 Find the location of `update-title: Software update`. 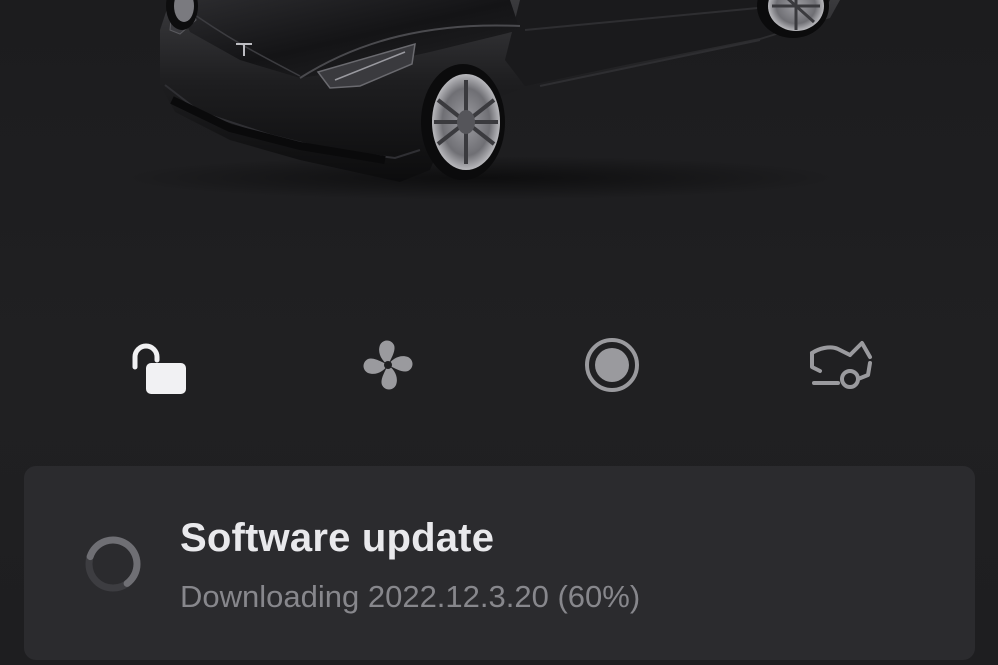

update-title: Software update is located at coordinates (337, 538).